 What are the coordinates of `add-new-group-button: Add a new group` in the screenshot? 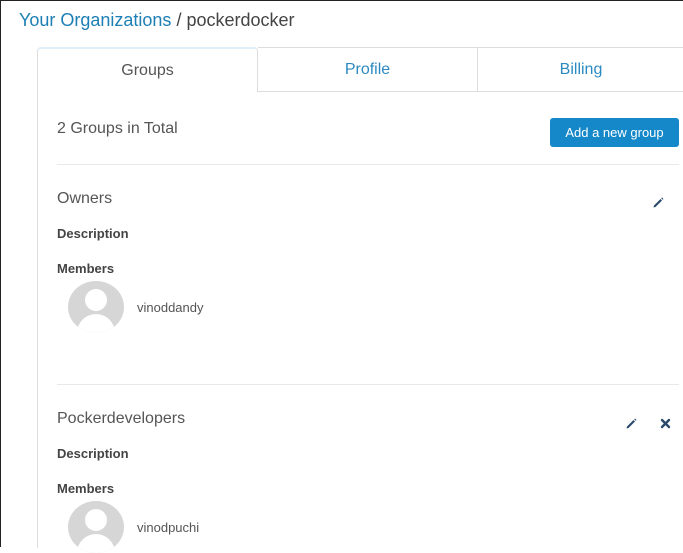 It's located at (614, 132).